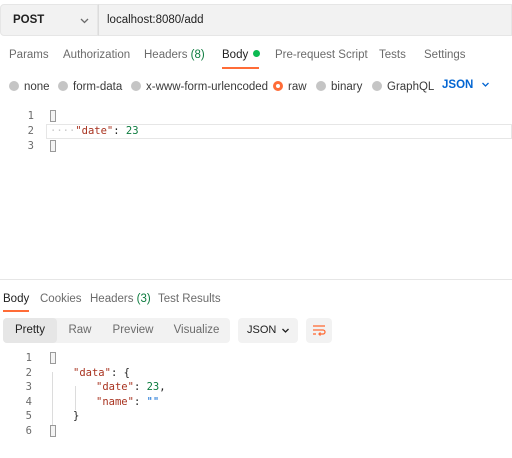 The image size is (512, 458). I want to click on active-tab-indicator, so click(240, 68).